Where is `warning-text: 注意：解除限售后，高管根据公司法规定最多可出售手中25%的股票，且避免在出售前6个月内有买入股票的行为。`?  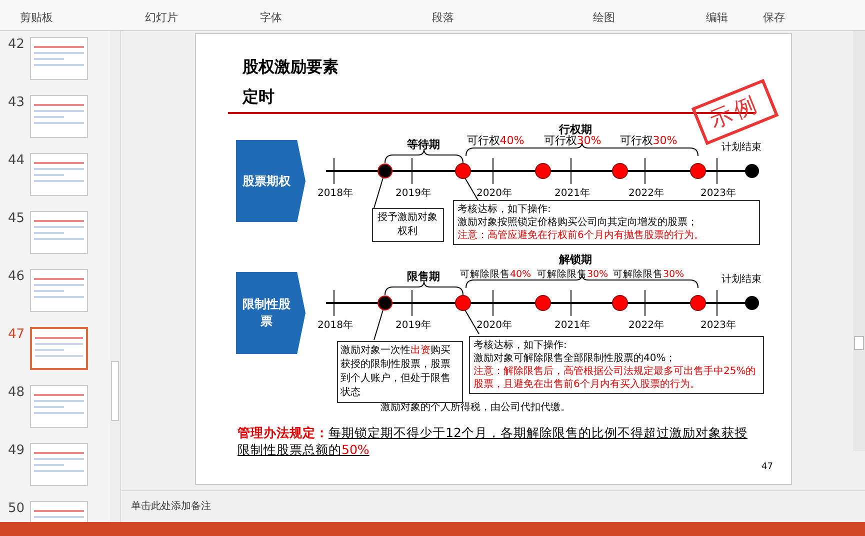 warning-text: 注意：解除限售后，高管根据公司法规定最多可出售手中25%的股票，且避免在出售前6个月内有买入股票的行为。 is located at coordinates (615, 378).